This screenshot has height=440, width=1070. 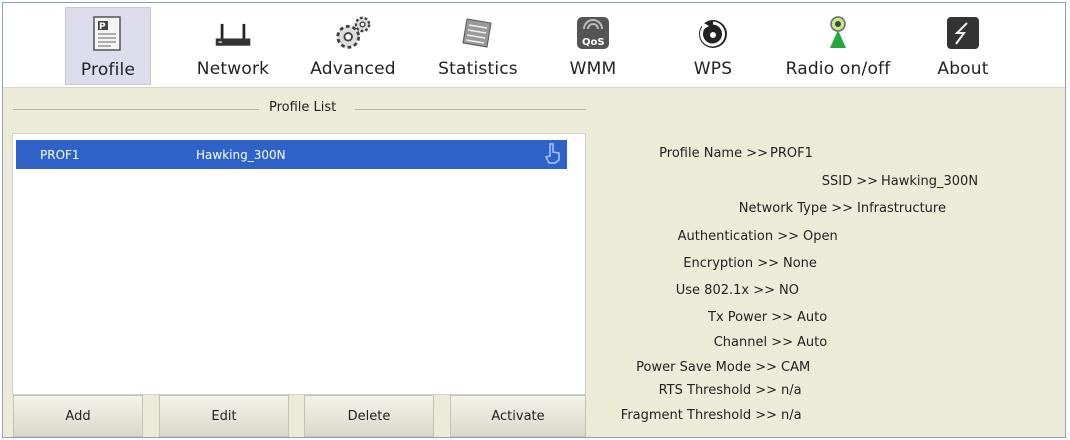 I want to click on tab-statistics: Statistics, so click(x=478, y=46).